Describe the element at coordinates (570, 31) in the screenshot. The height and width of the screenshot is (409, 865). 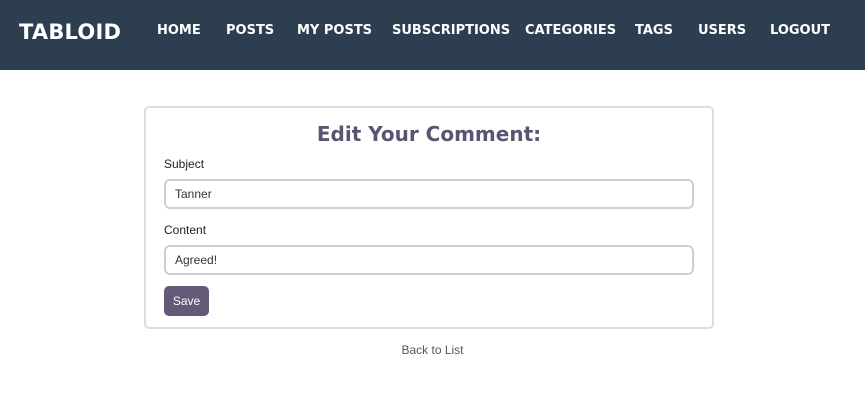
I see `nav-categories: CATEGORIES` at that location.